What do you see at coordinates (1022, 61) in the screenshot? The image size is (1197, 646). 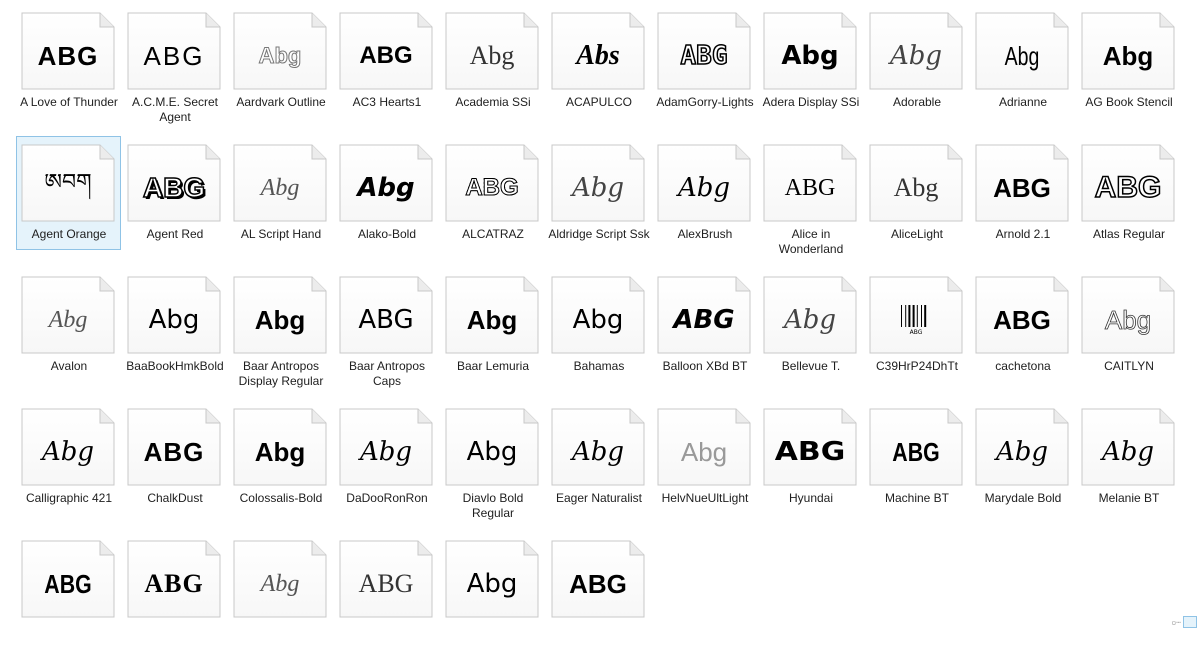 I see `font-file-item: AbgAdrianne` at bounding box center [1022, 61].